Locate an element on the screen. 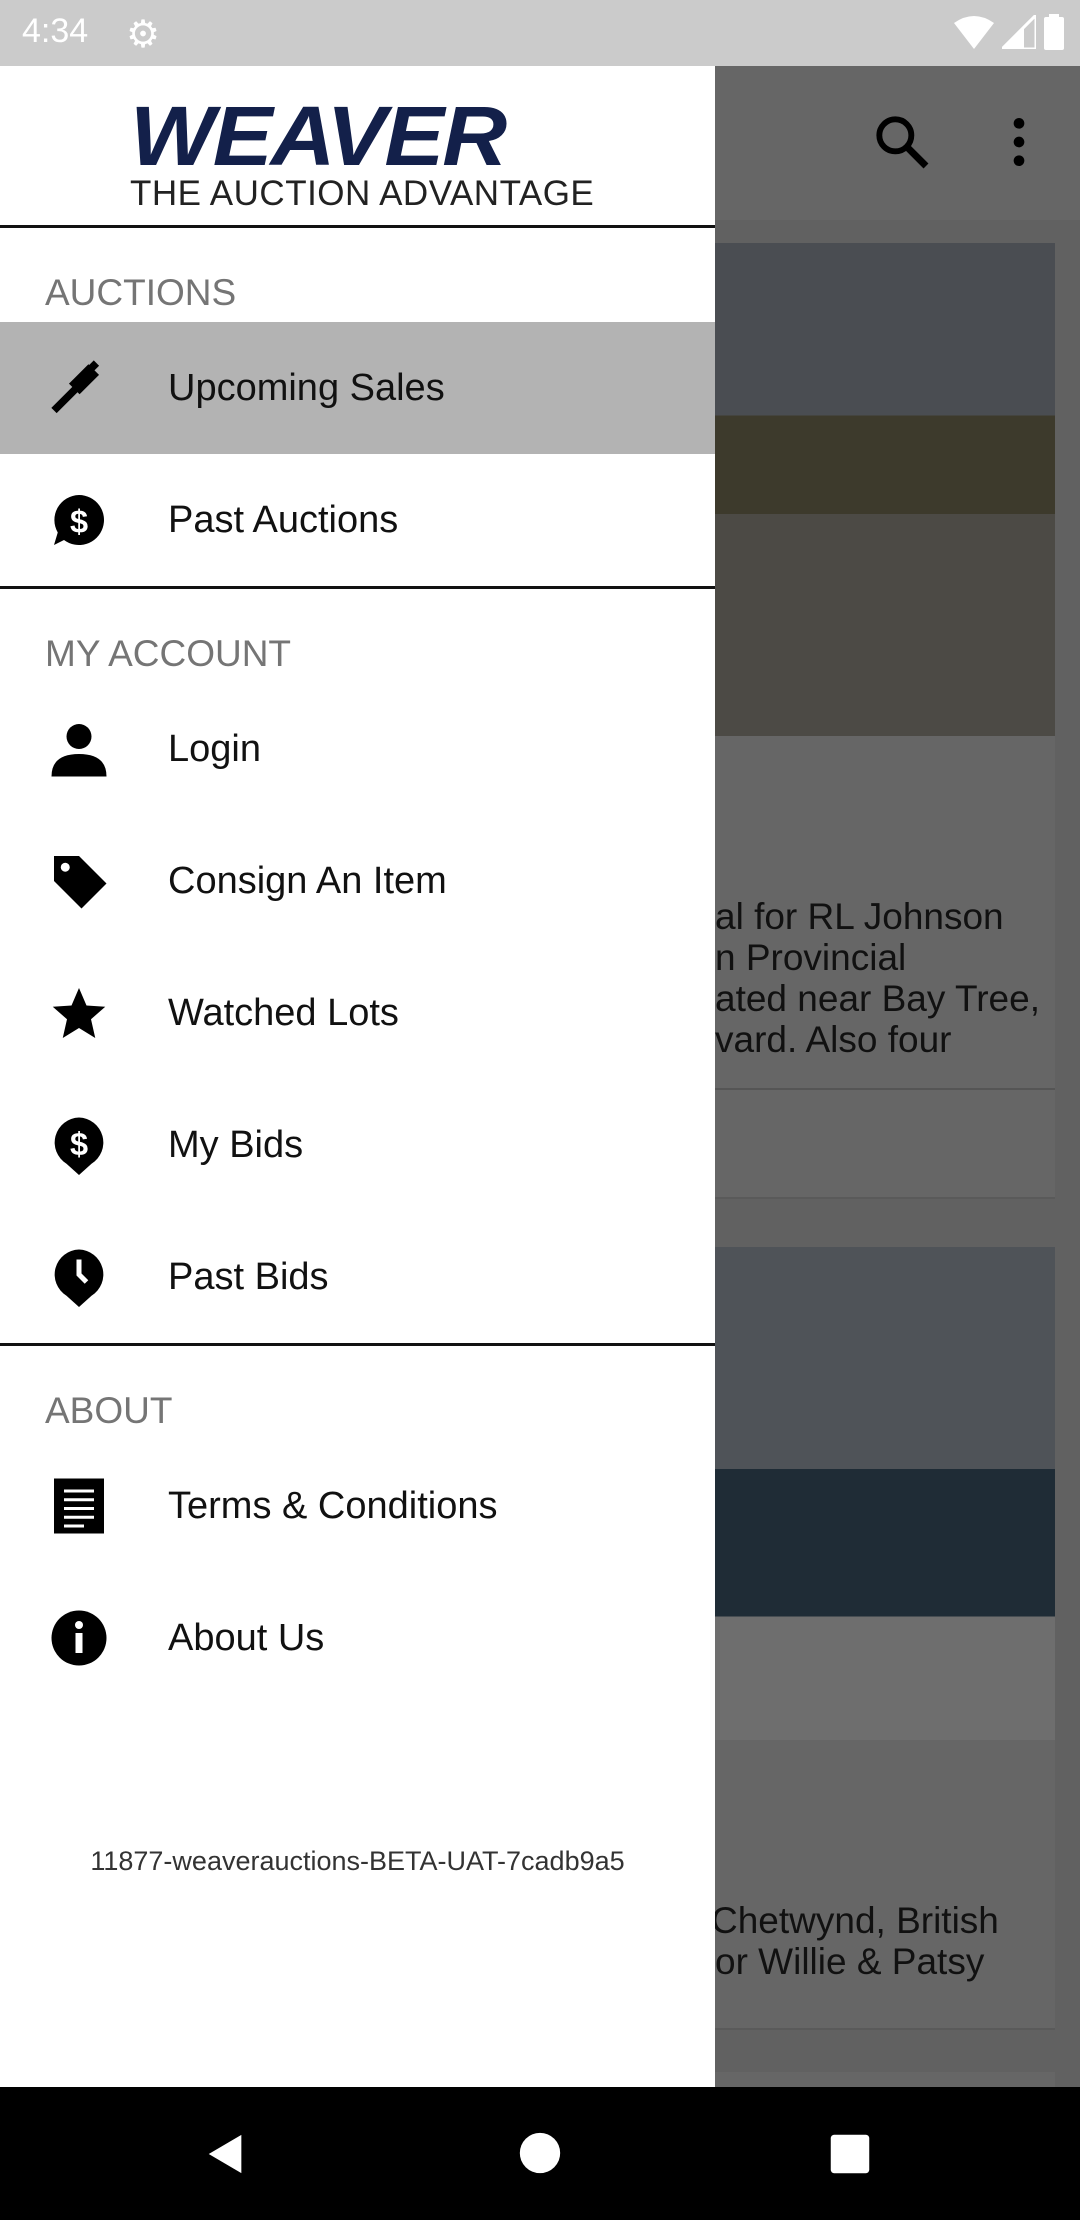 The image size is (1080, 2220). menu-item-label: Upcoming Sales is located at coordinates (306, 387).